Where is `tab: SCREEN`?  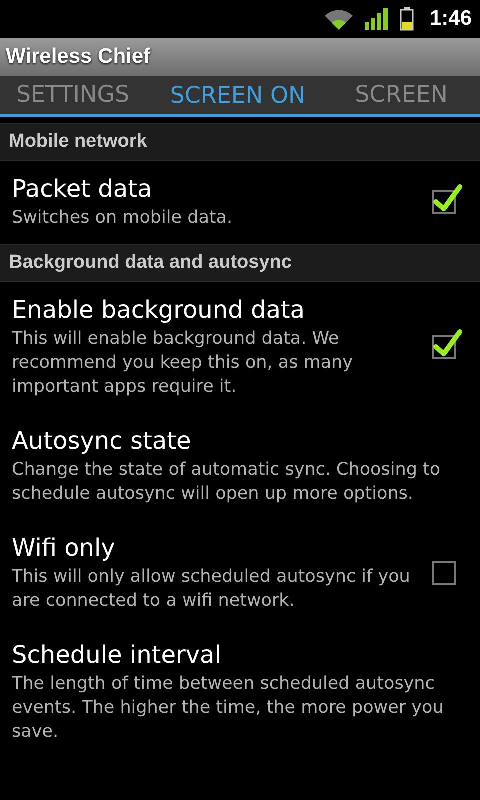 tab: SCREEN is located at coordinates (417, 95).